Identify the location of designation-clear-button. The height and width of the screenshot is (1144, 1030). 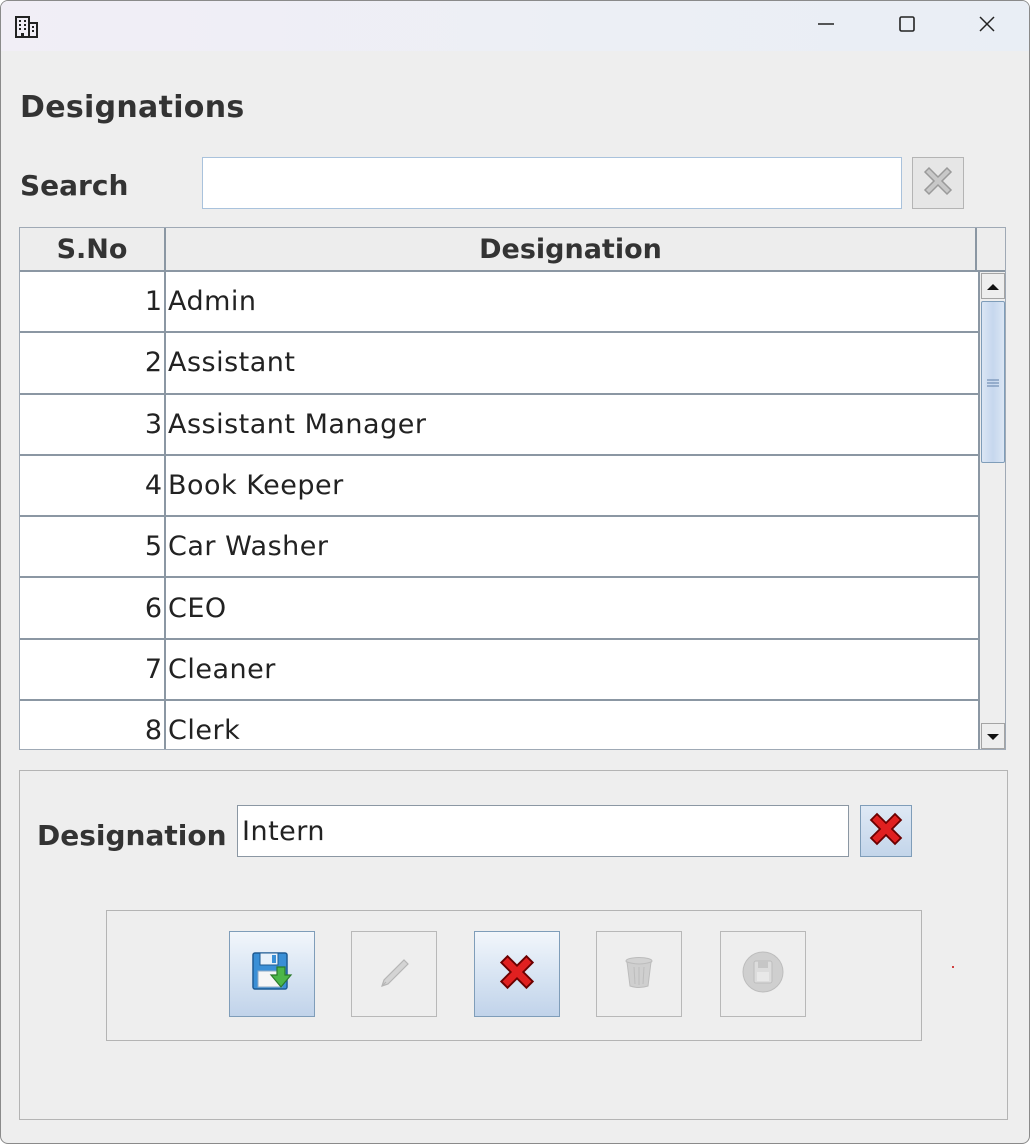
(886, 831).